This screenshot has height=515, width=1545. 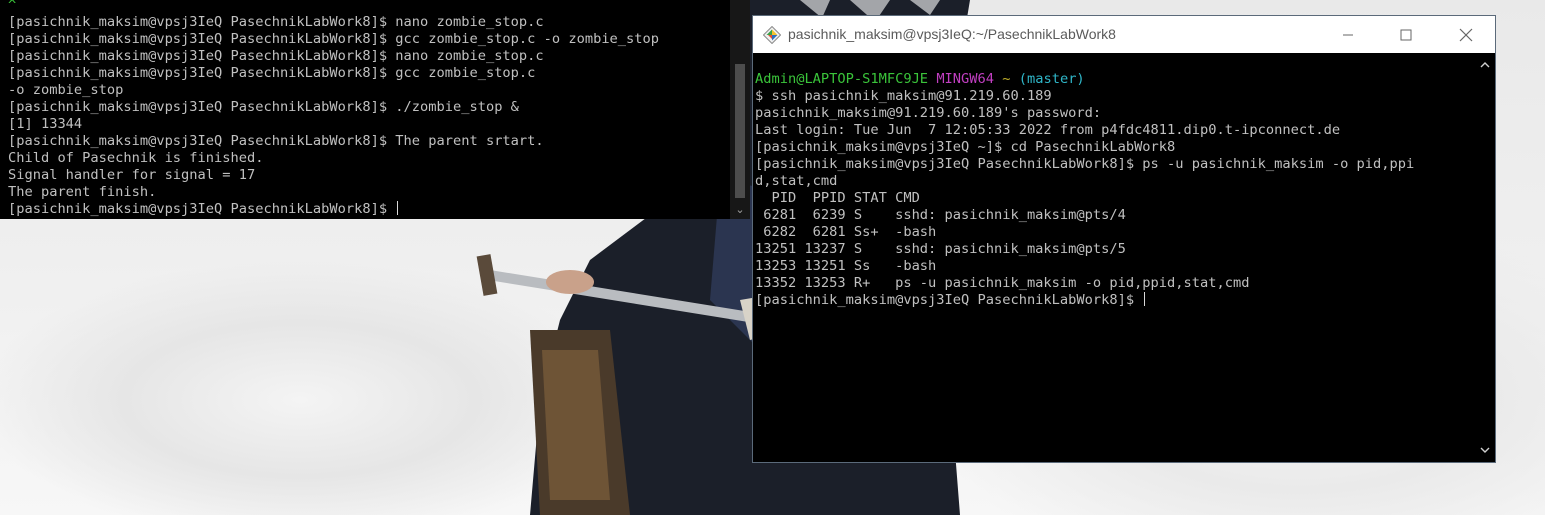 I want to click on terminal-line: The parent finish., so click(x=82, y=192).